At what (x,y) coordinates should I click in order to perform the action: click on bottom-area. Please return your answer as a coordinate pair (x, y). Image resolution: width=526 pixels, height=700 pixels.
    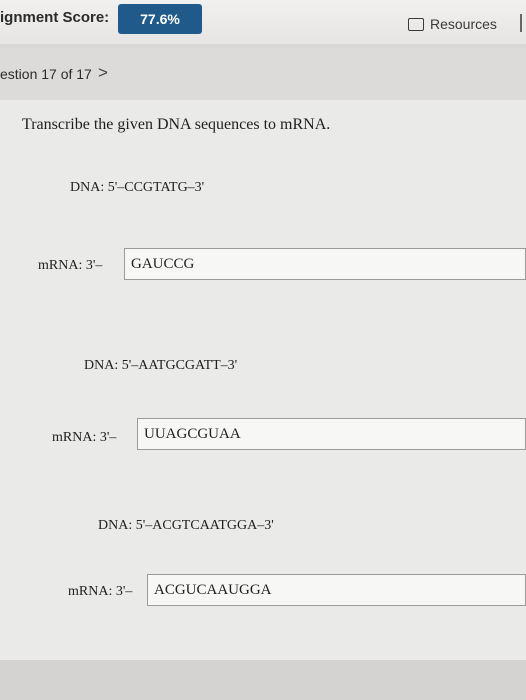
    Looking at the image, I should click on (263, 680).